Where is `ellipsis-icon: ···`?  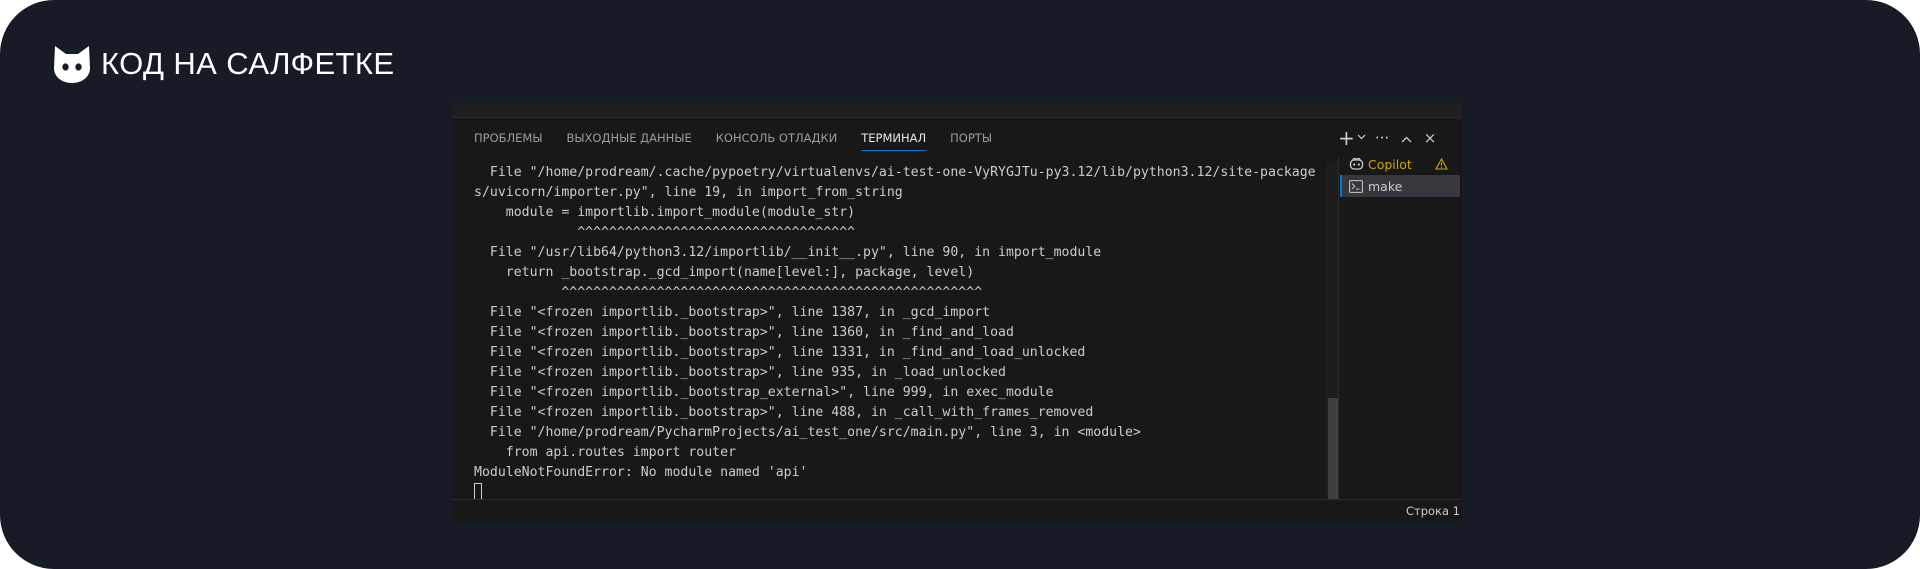
ellipsis-icon: ··· is located at coordinates (1382, 138).